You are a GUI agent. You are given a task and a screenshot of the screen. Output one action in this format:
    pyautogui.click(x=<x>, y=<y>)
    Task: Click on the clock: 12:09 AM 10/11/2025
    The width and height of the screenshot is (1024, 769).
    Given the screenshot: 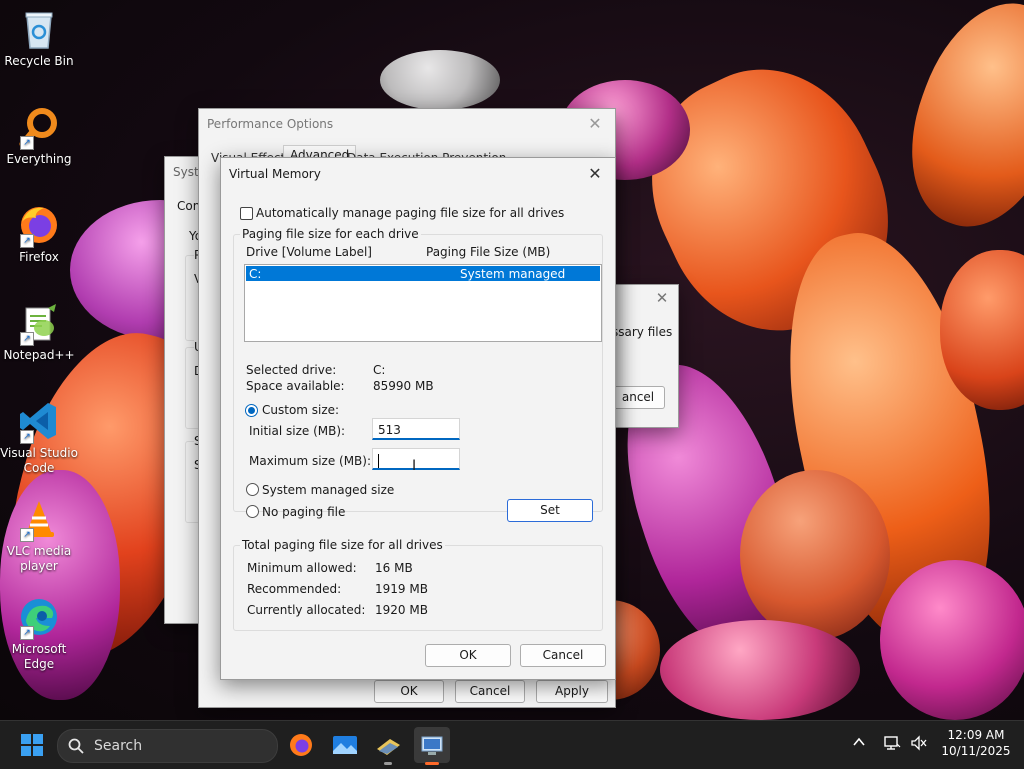 What is the action you would take?
    pyautogui.click(x=976, y=743)
    